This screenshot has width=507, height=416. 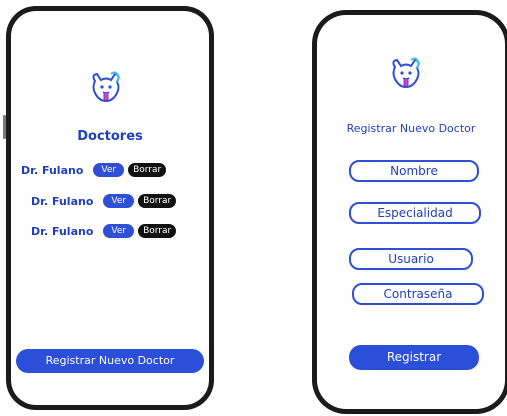 I want to click on username-field: Usuario, so click(x=411, y=259).